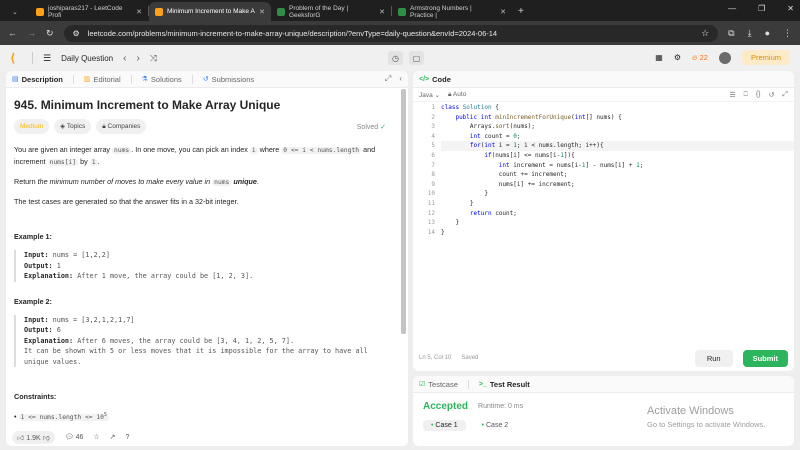  Describe the element at coordinates (128, 437) in the screenshot. I see `help-icon: ?` at that location.